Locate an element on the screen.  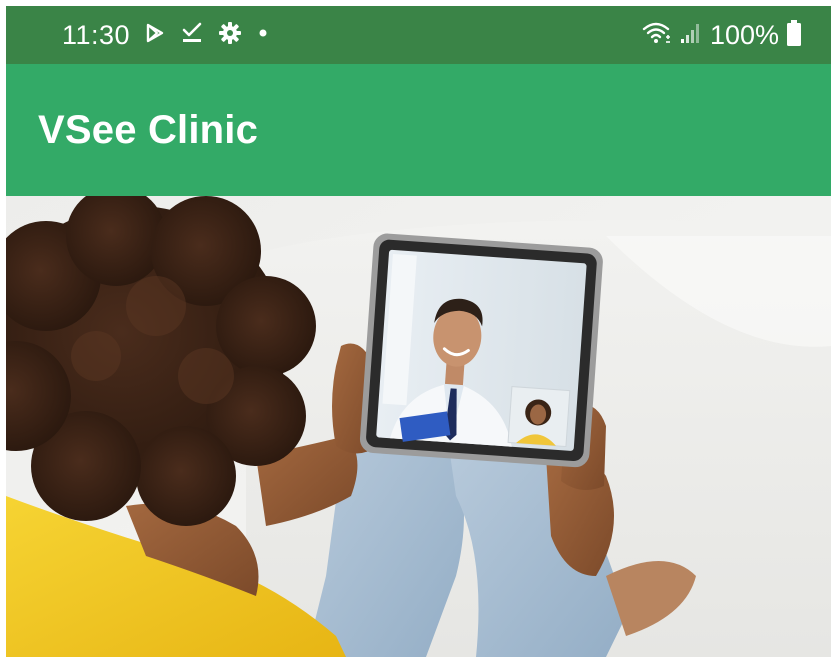
status-time: 11:30 is located at coordinates (96, 34).